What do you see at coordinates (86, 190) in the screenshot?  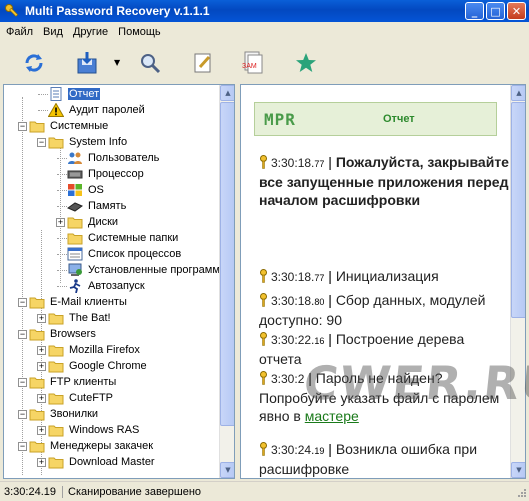 I see `tree-node: OS` at bounding box center [86, 190].